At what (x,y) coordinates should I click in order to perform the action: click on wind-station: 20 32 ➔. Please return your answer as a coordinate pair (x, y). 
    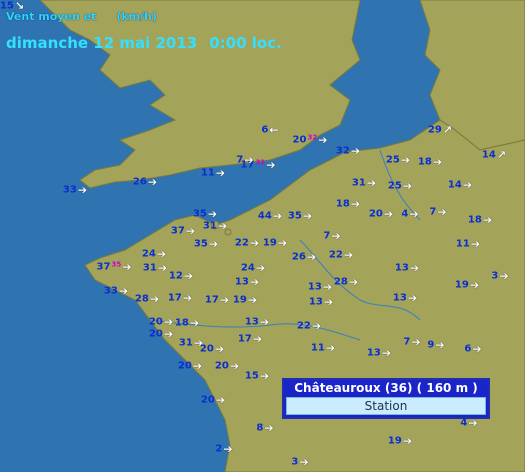
    Looking at the image, I should click on (310, 139).